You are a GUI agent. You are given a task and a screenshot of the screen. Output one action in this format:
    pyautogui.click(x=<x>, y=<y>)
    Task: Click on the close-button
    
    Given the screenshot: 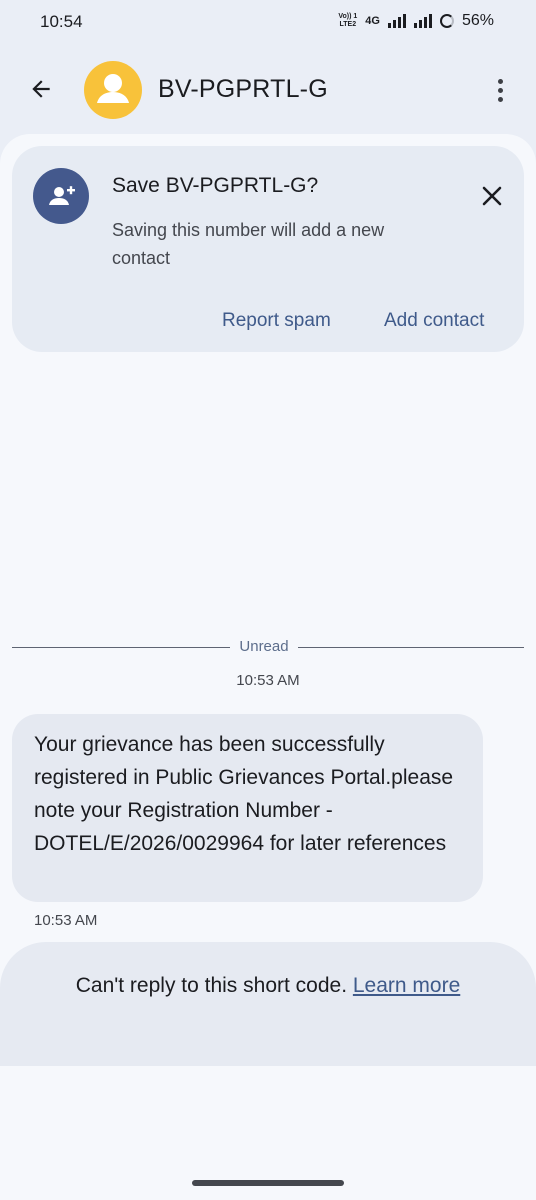 What is the action you would take?
    pyautogui.click(x=492, y=196)
    